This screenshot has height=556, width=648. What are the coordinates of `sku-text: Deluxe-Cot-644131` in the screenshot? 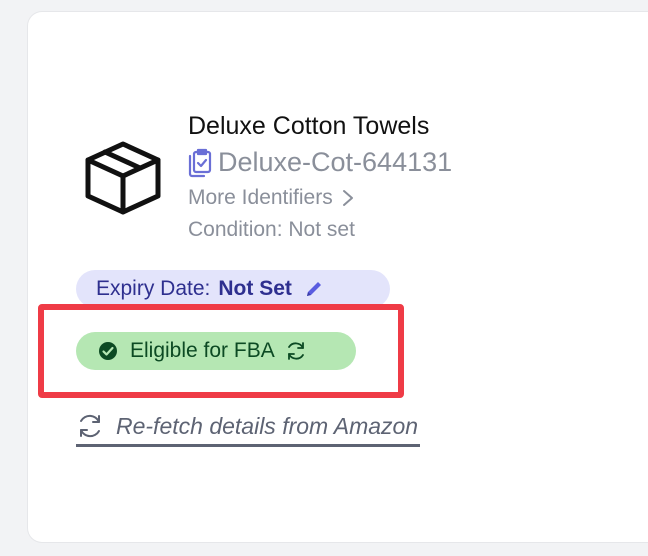 It's located at (335, 162).